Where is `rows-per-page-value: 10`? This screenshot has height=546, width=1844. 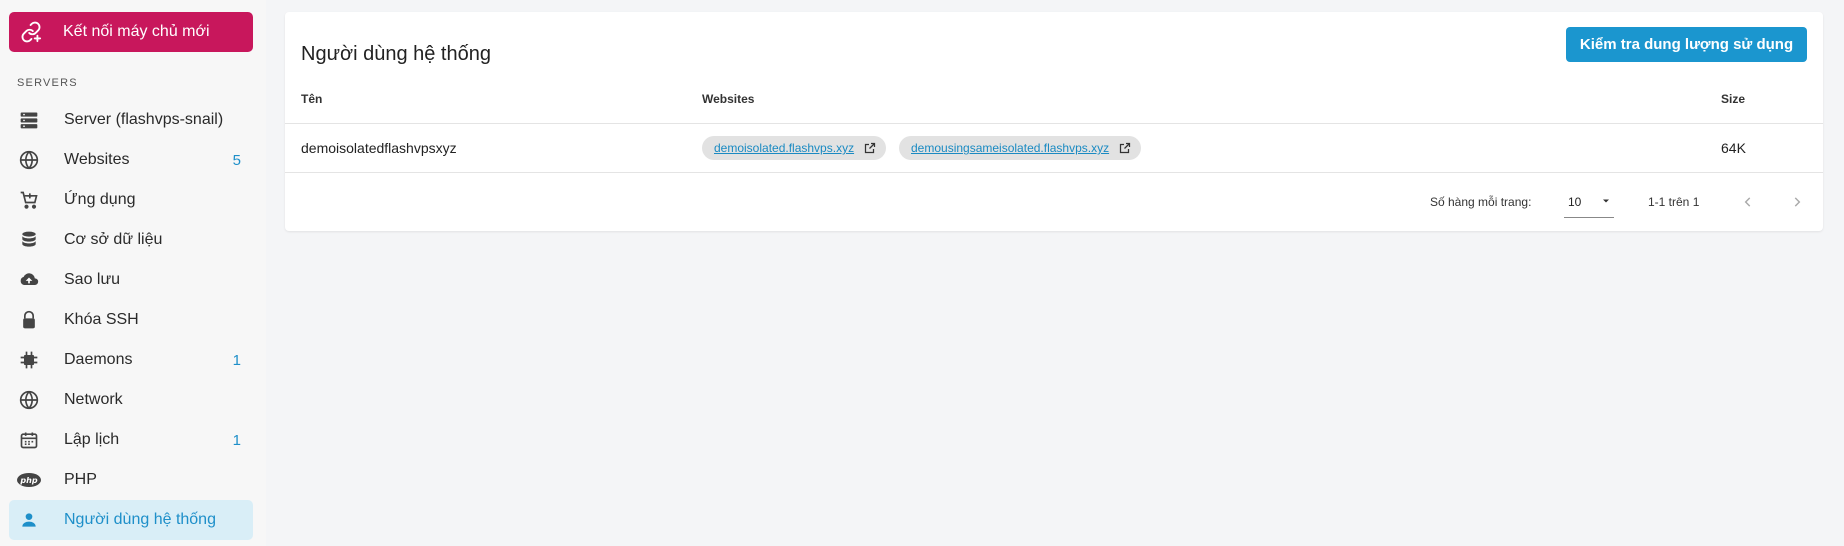
rows-per-page-value: 10 is located at coordinates (1575, 202).